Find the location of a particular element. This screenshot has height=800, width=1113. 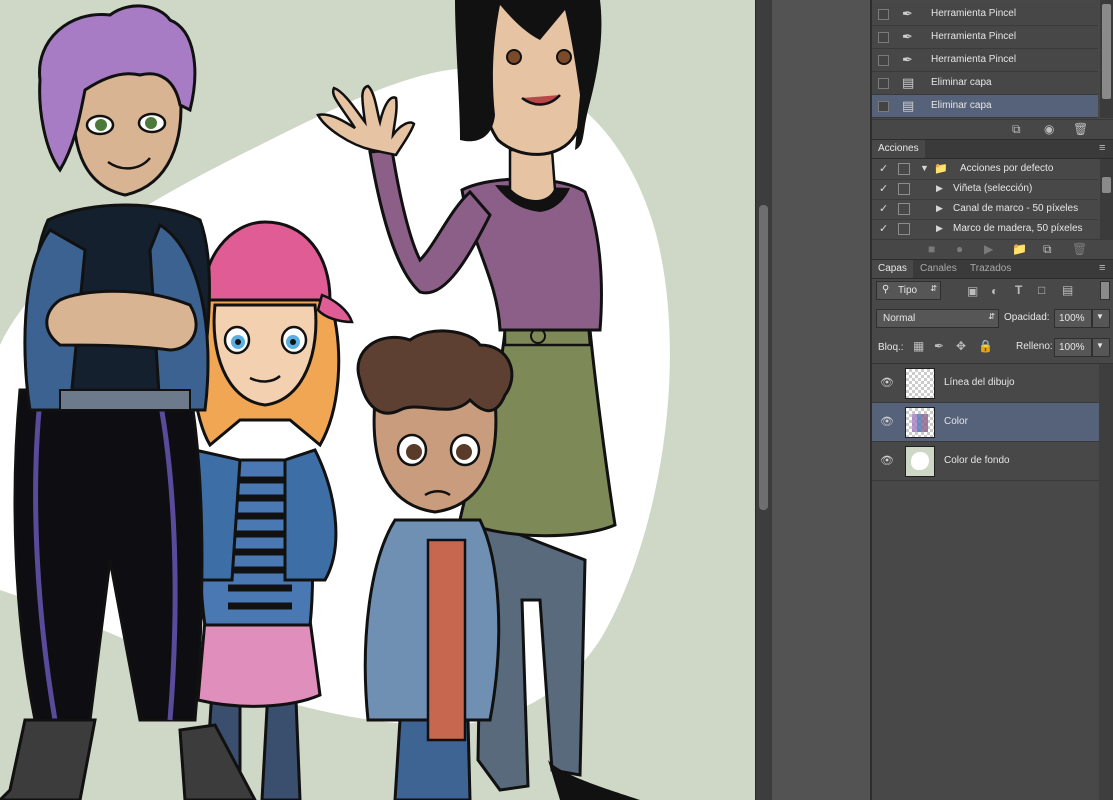

layer-row-selected: 👁 Color is located at coordinates (985, 422).